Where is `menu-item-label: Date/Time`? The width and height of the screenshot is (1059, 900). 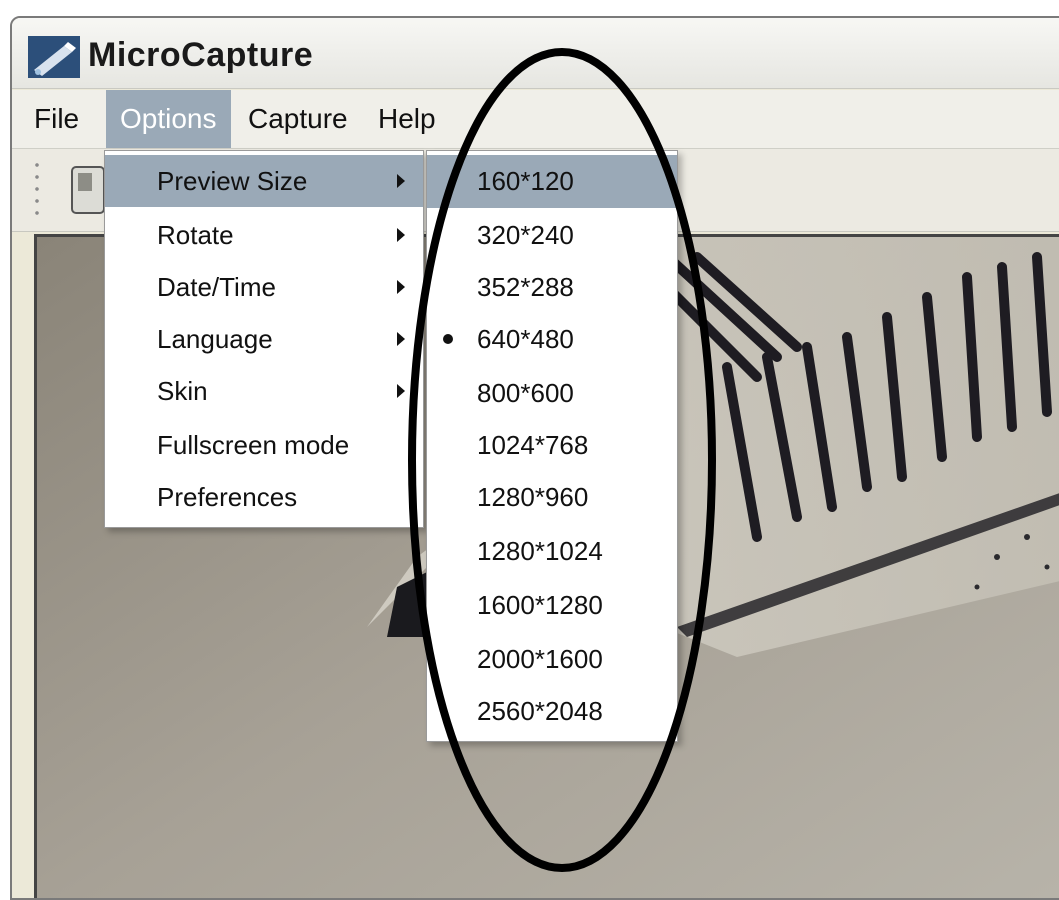
menu-item-label: Date/Time is located at coordinates (216, 287).